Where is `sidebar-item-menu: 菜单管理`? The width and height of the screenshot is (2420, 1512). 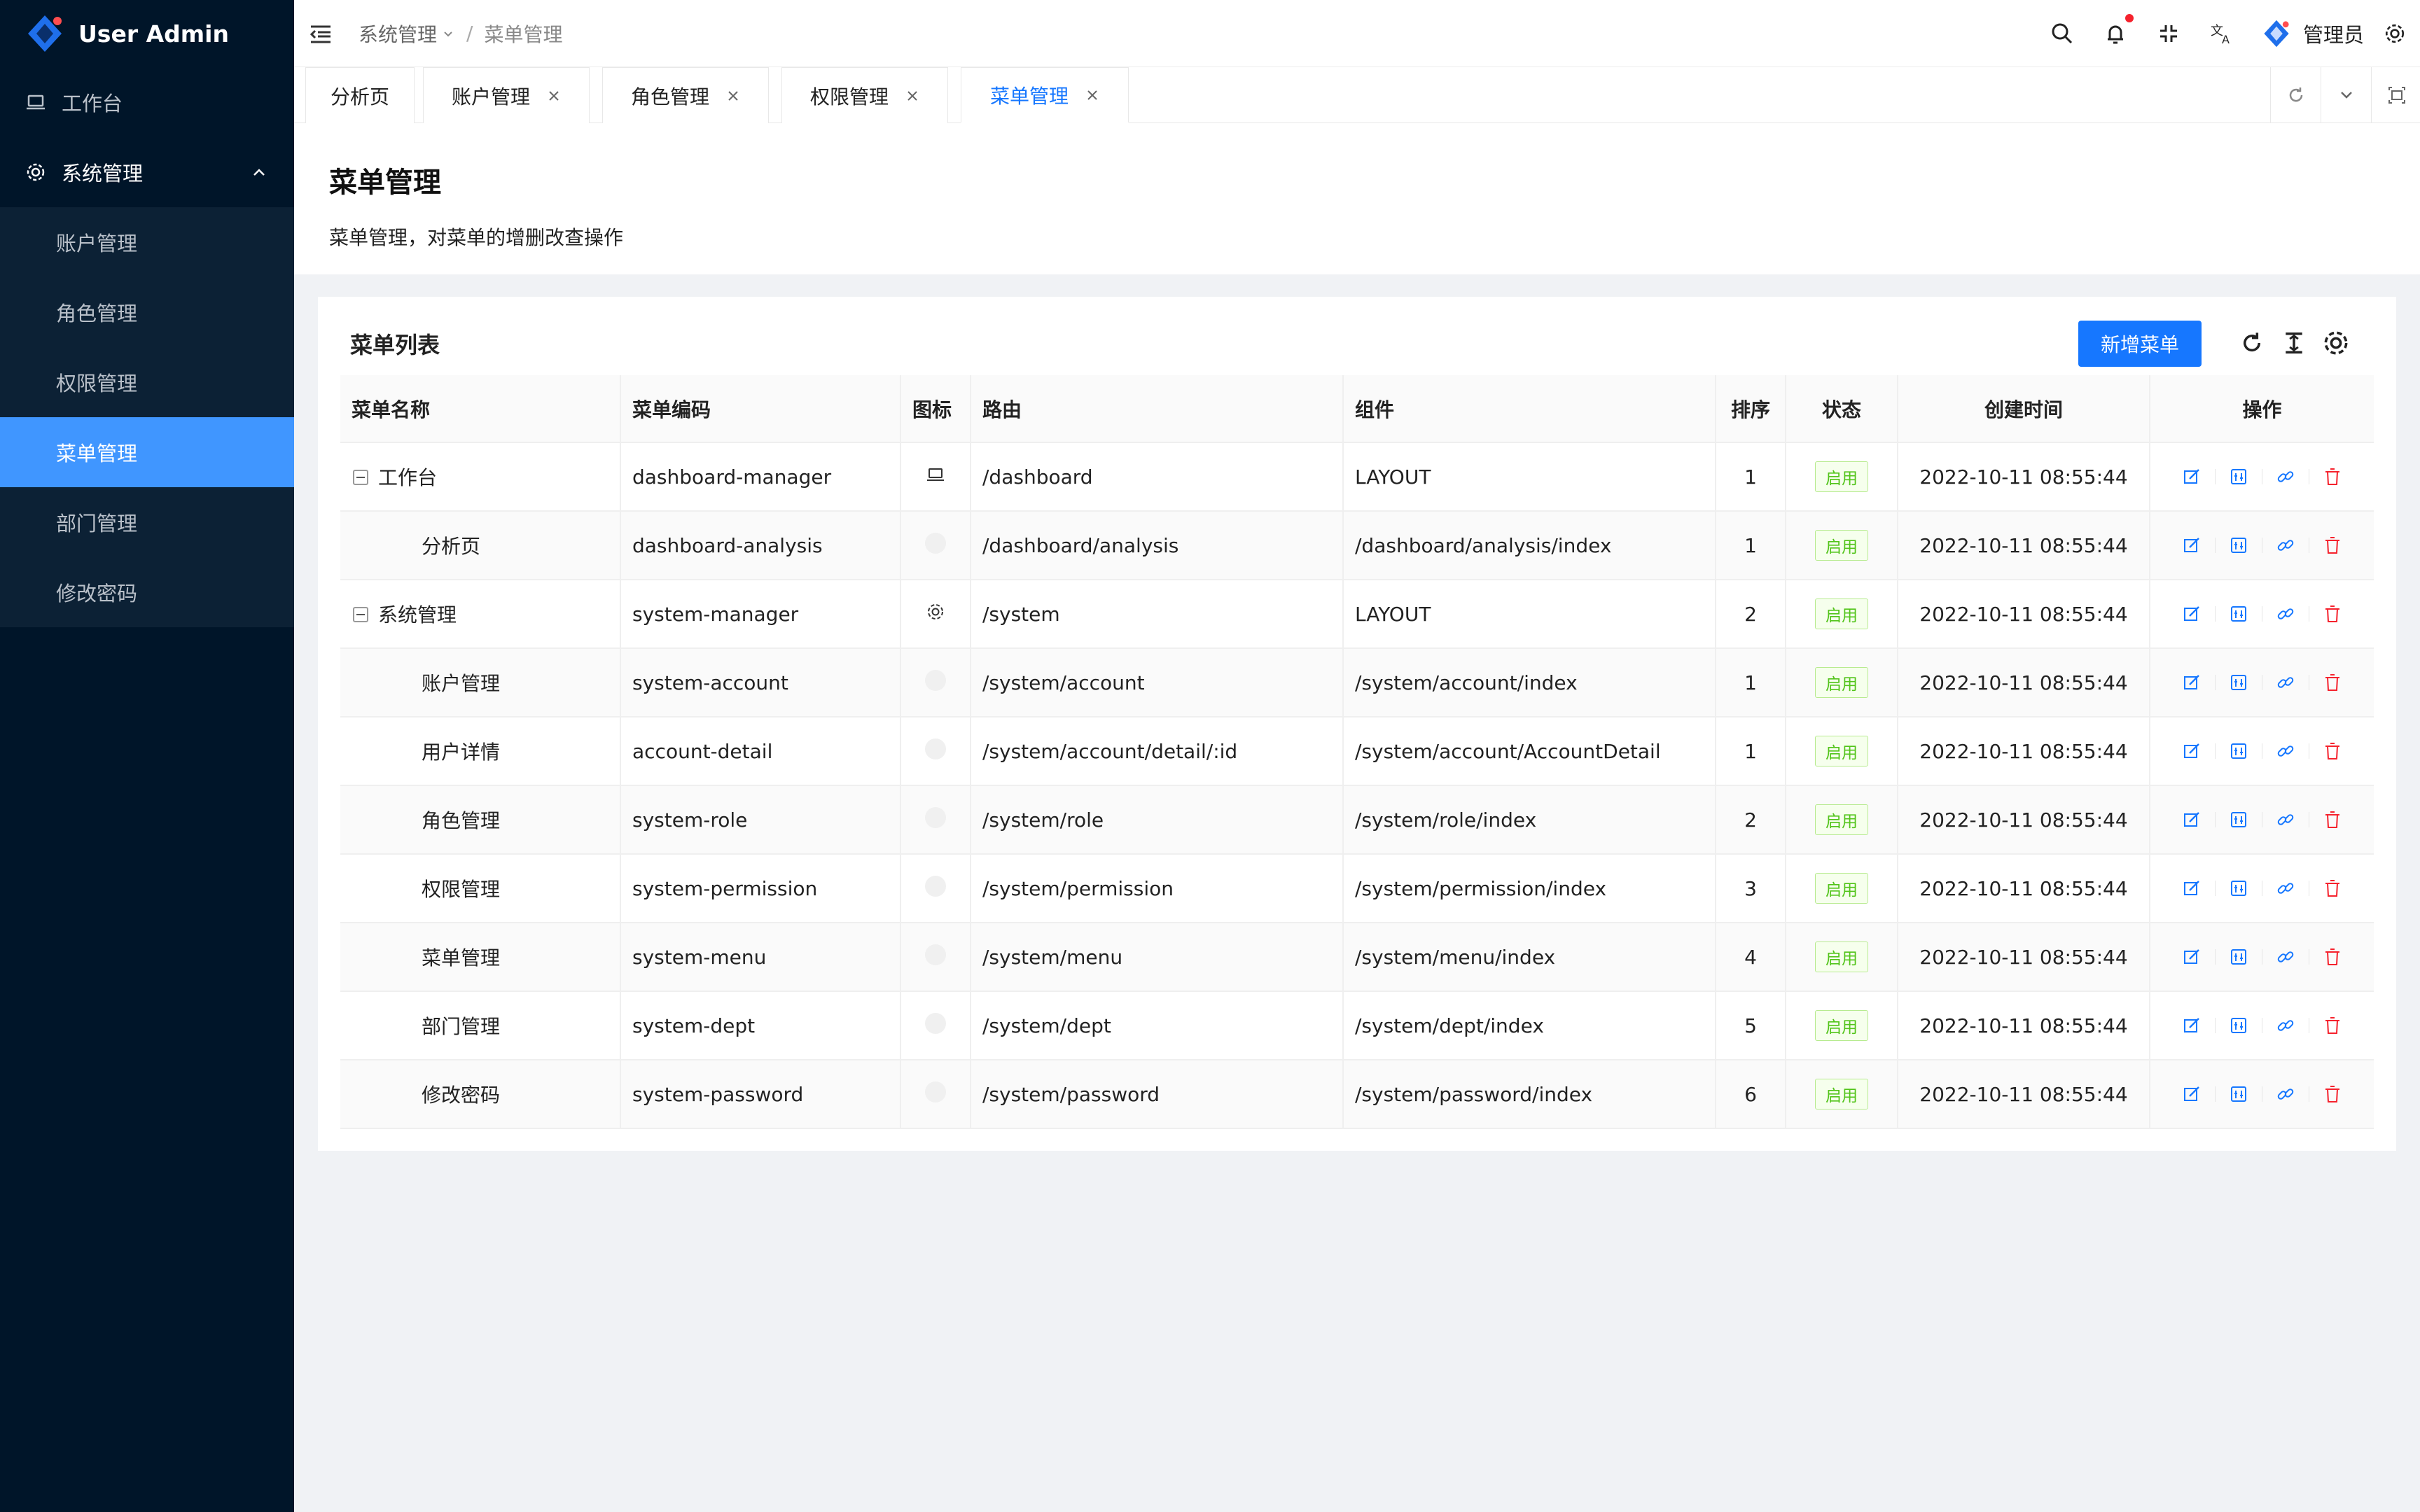
sidebar-item-menu: 菜单管理 is located at coordinates (147, 452).